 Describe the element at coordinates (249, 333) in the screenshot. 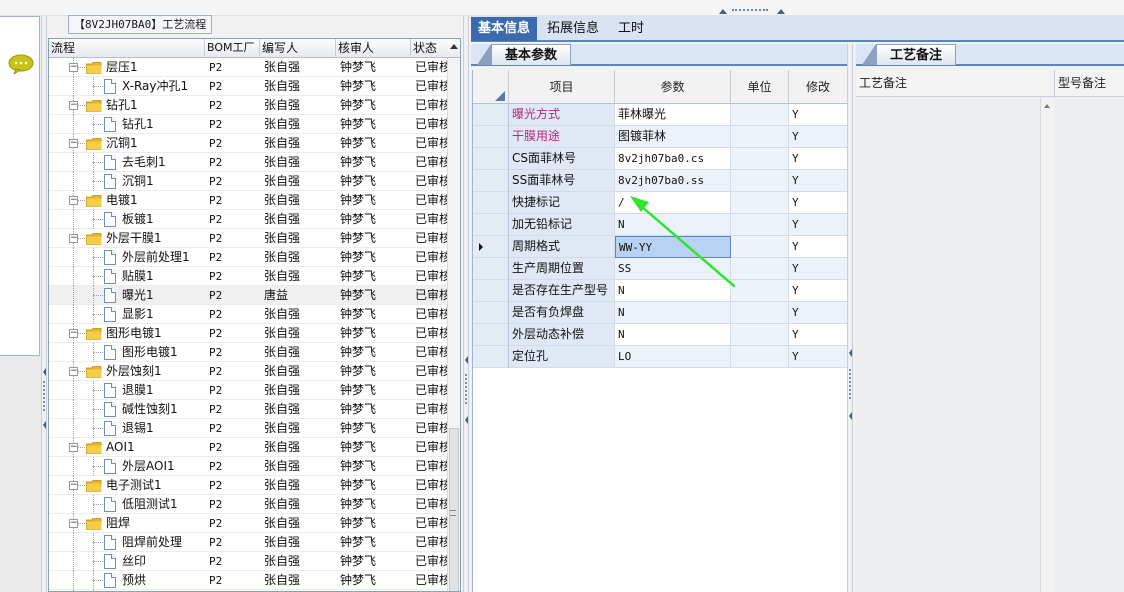

I see `tree-row: − 图形电镀1 P2 张自强 钟梦飞 已审核` at that location.